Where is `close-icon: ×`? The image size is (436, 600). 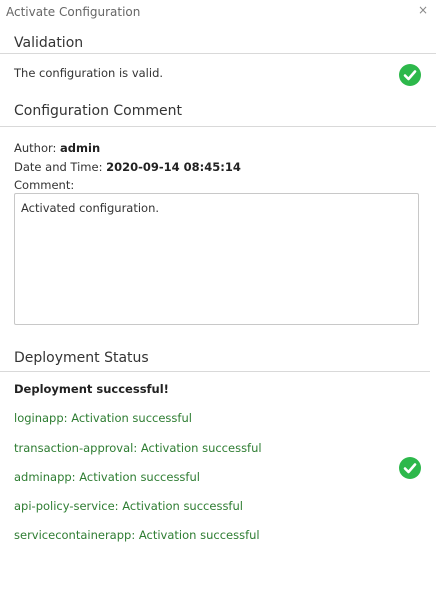 close-icon: × is located at coordinates (423, 10).